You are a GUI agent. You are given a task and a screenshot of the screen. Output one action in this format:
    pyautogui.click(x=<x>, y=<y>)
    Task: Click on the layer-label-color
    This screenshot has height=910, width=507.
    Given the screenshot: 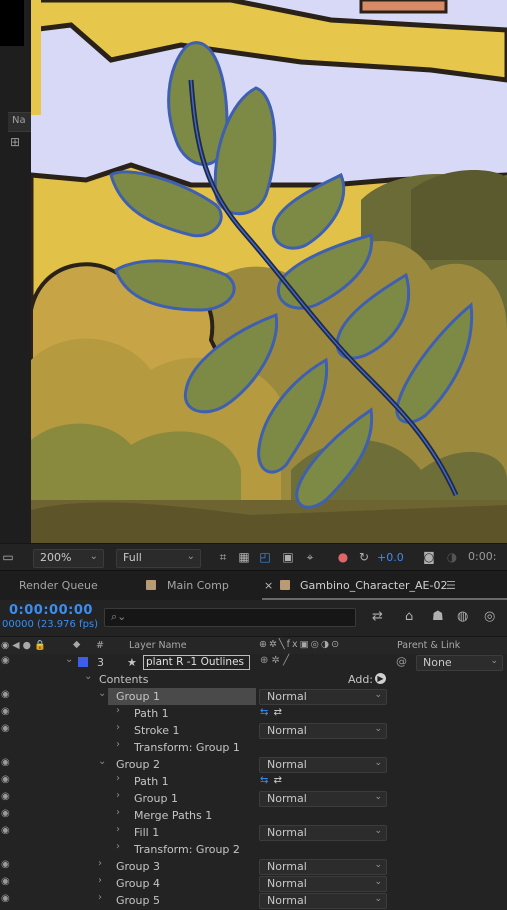 What is the action you would take?
    pyautogui.click(x=83, y=662)
    